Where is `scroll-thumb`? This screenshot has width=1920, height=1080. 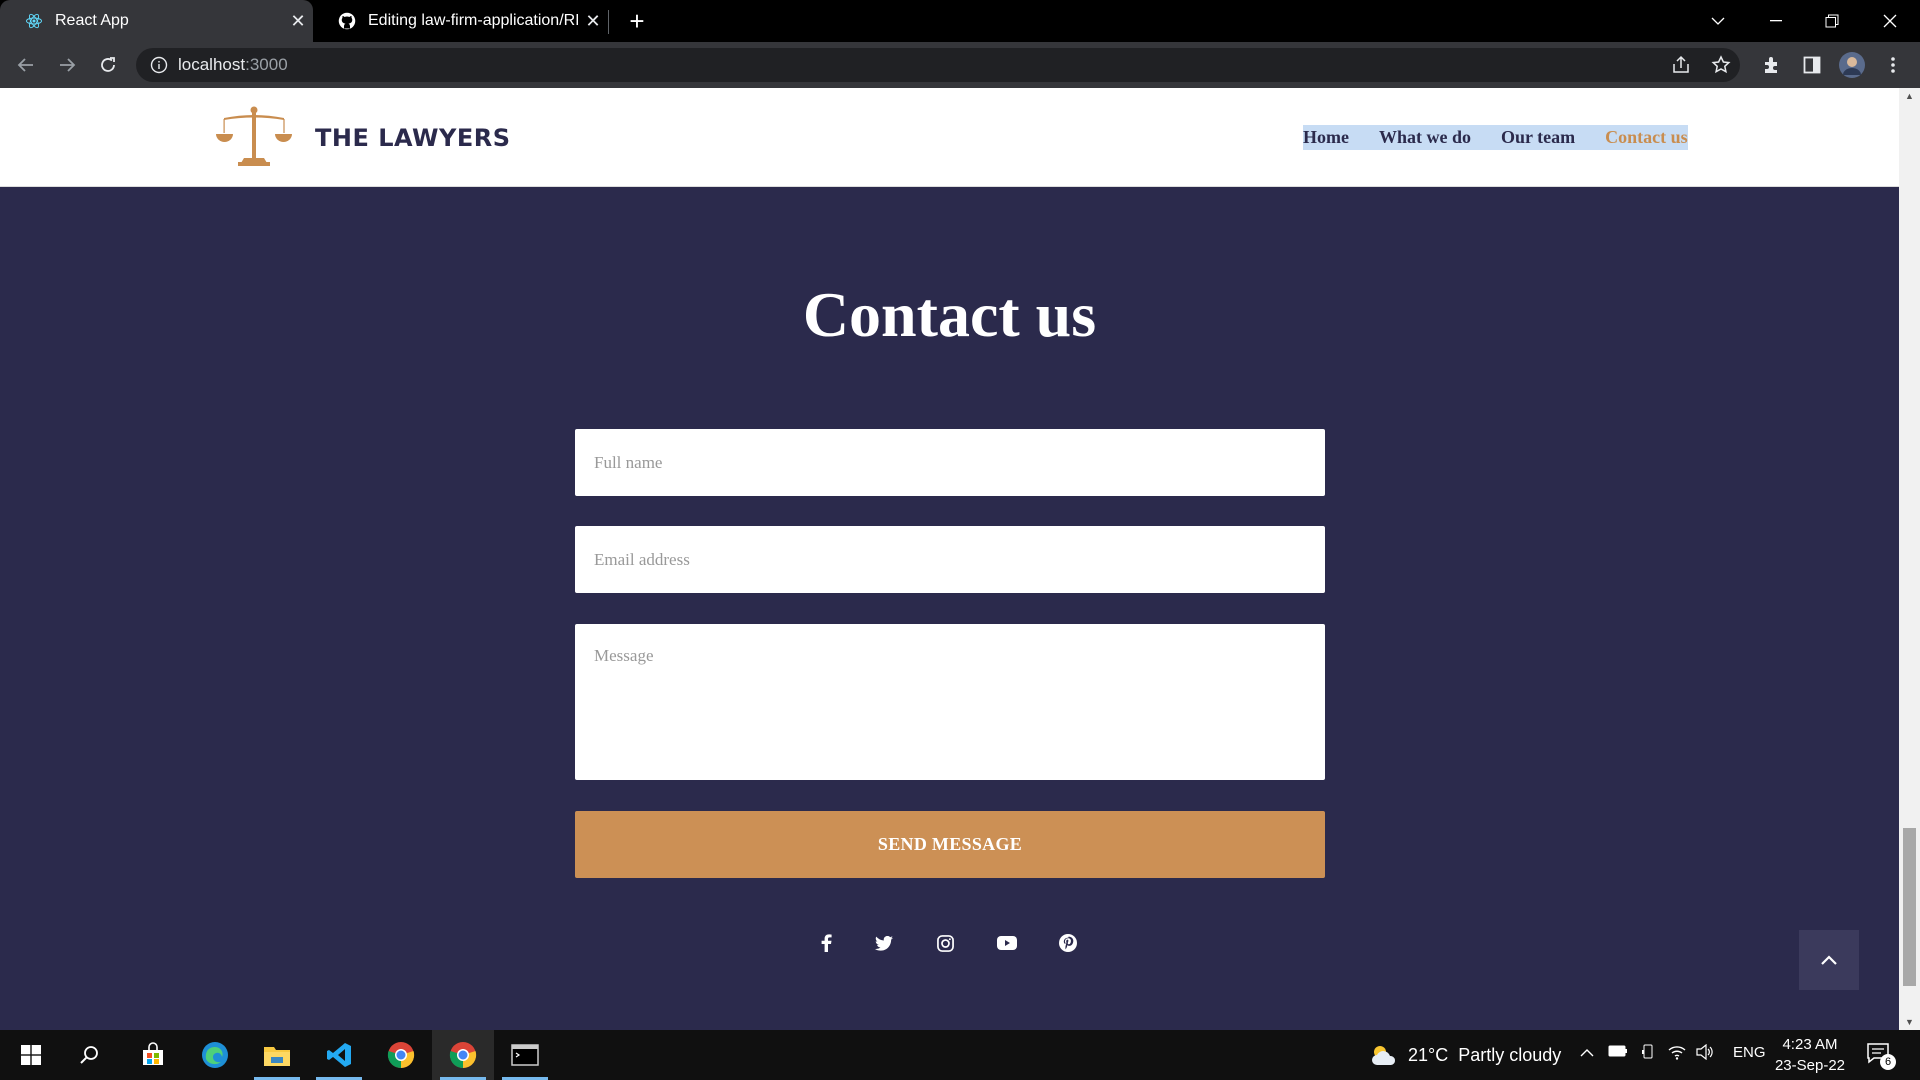 scroll-thumb is located at coordinates (1909, 907).